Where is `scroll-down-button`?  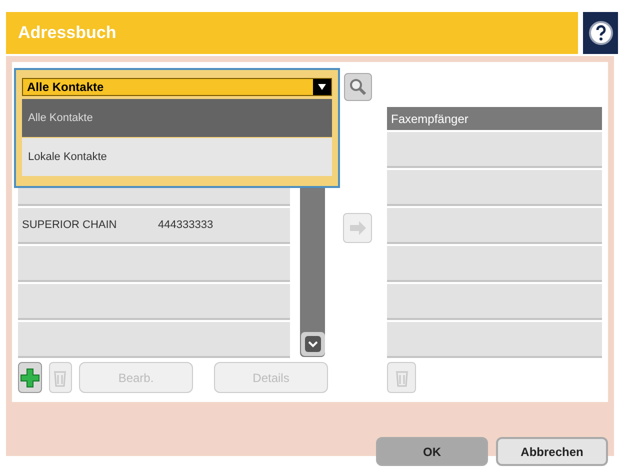 scroll-down-button is located at coordinates (313, 344).